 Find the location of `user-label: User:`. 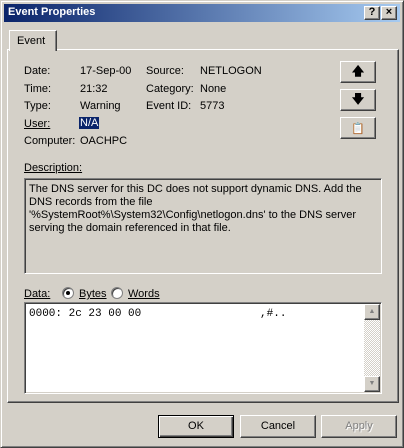

user-label: User: is located at coordinates (37, 124).